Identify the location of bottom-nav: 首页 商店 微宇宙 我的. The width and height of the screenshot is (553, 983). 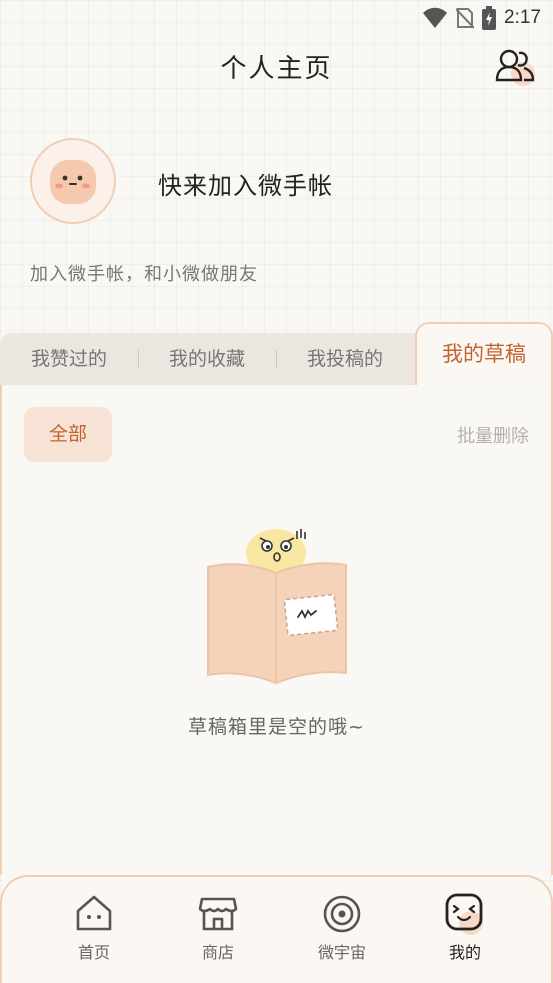
(276, 929).